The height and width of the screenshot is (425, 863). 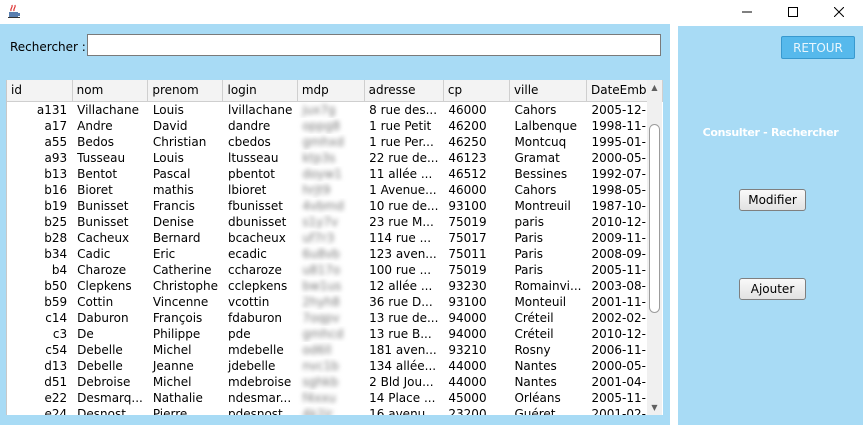 What do you see at coordinates (330, 158) in the screenshot?
I see `cell-mdp: ktp3s` at bounding box center [330, 158].